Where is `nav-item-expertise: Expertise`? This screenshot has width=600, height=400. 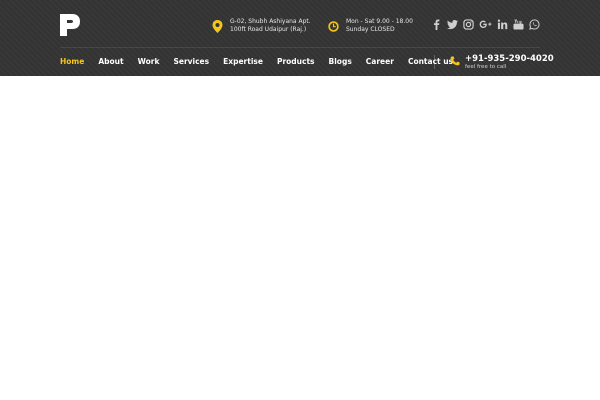
nav-item-expertise: Expertise is located at coordinates (243, 62).